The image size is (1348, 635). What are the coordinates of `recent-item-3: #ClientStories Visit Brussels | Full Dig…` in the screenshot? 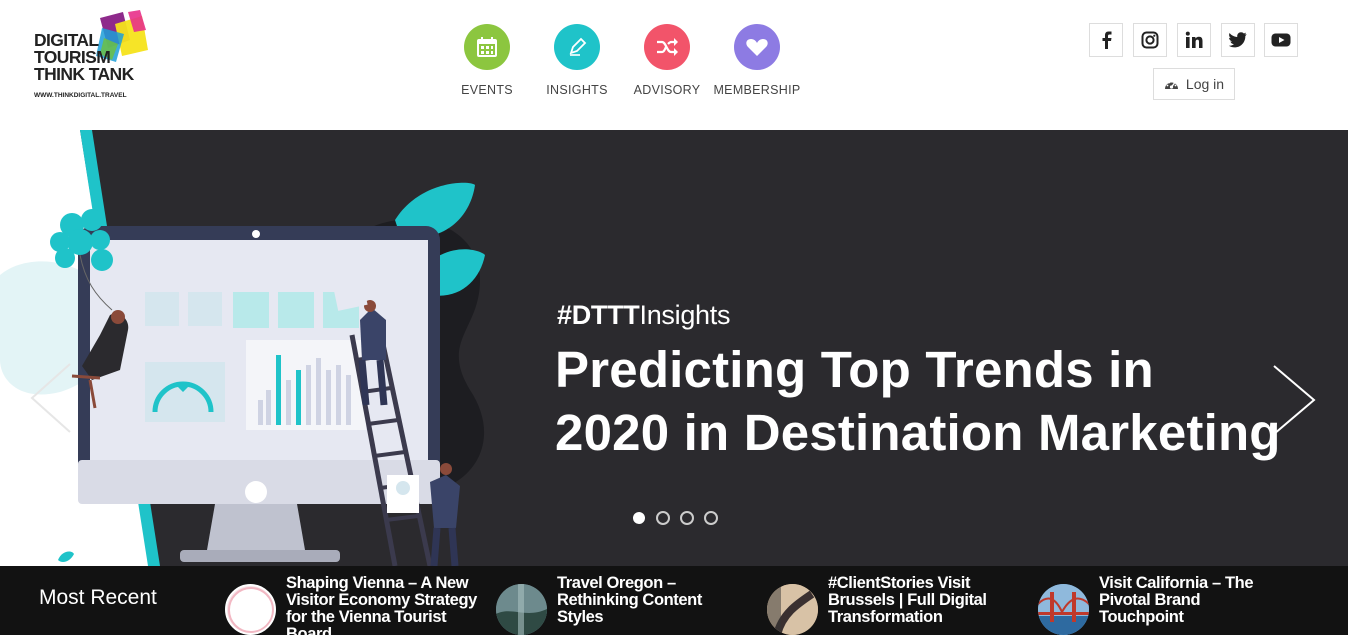 It's located at (892, 605).